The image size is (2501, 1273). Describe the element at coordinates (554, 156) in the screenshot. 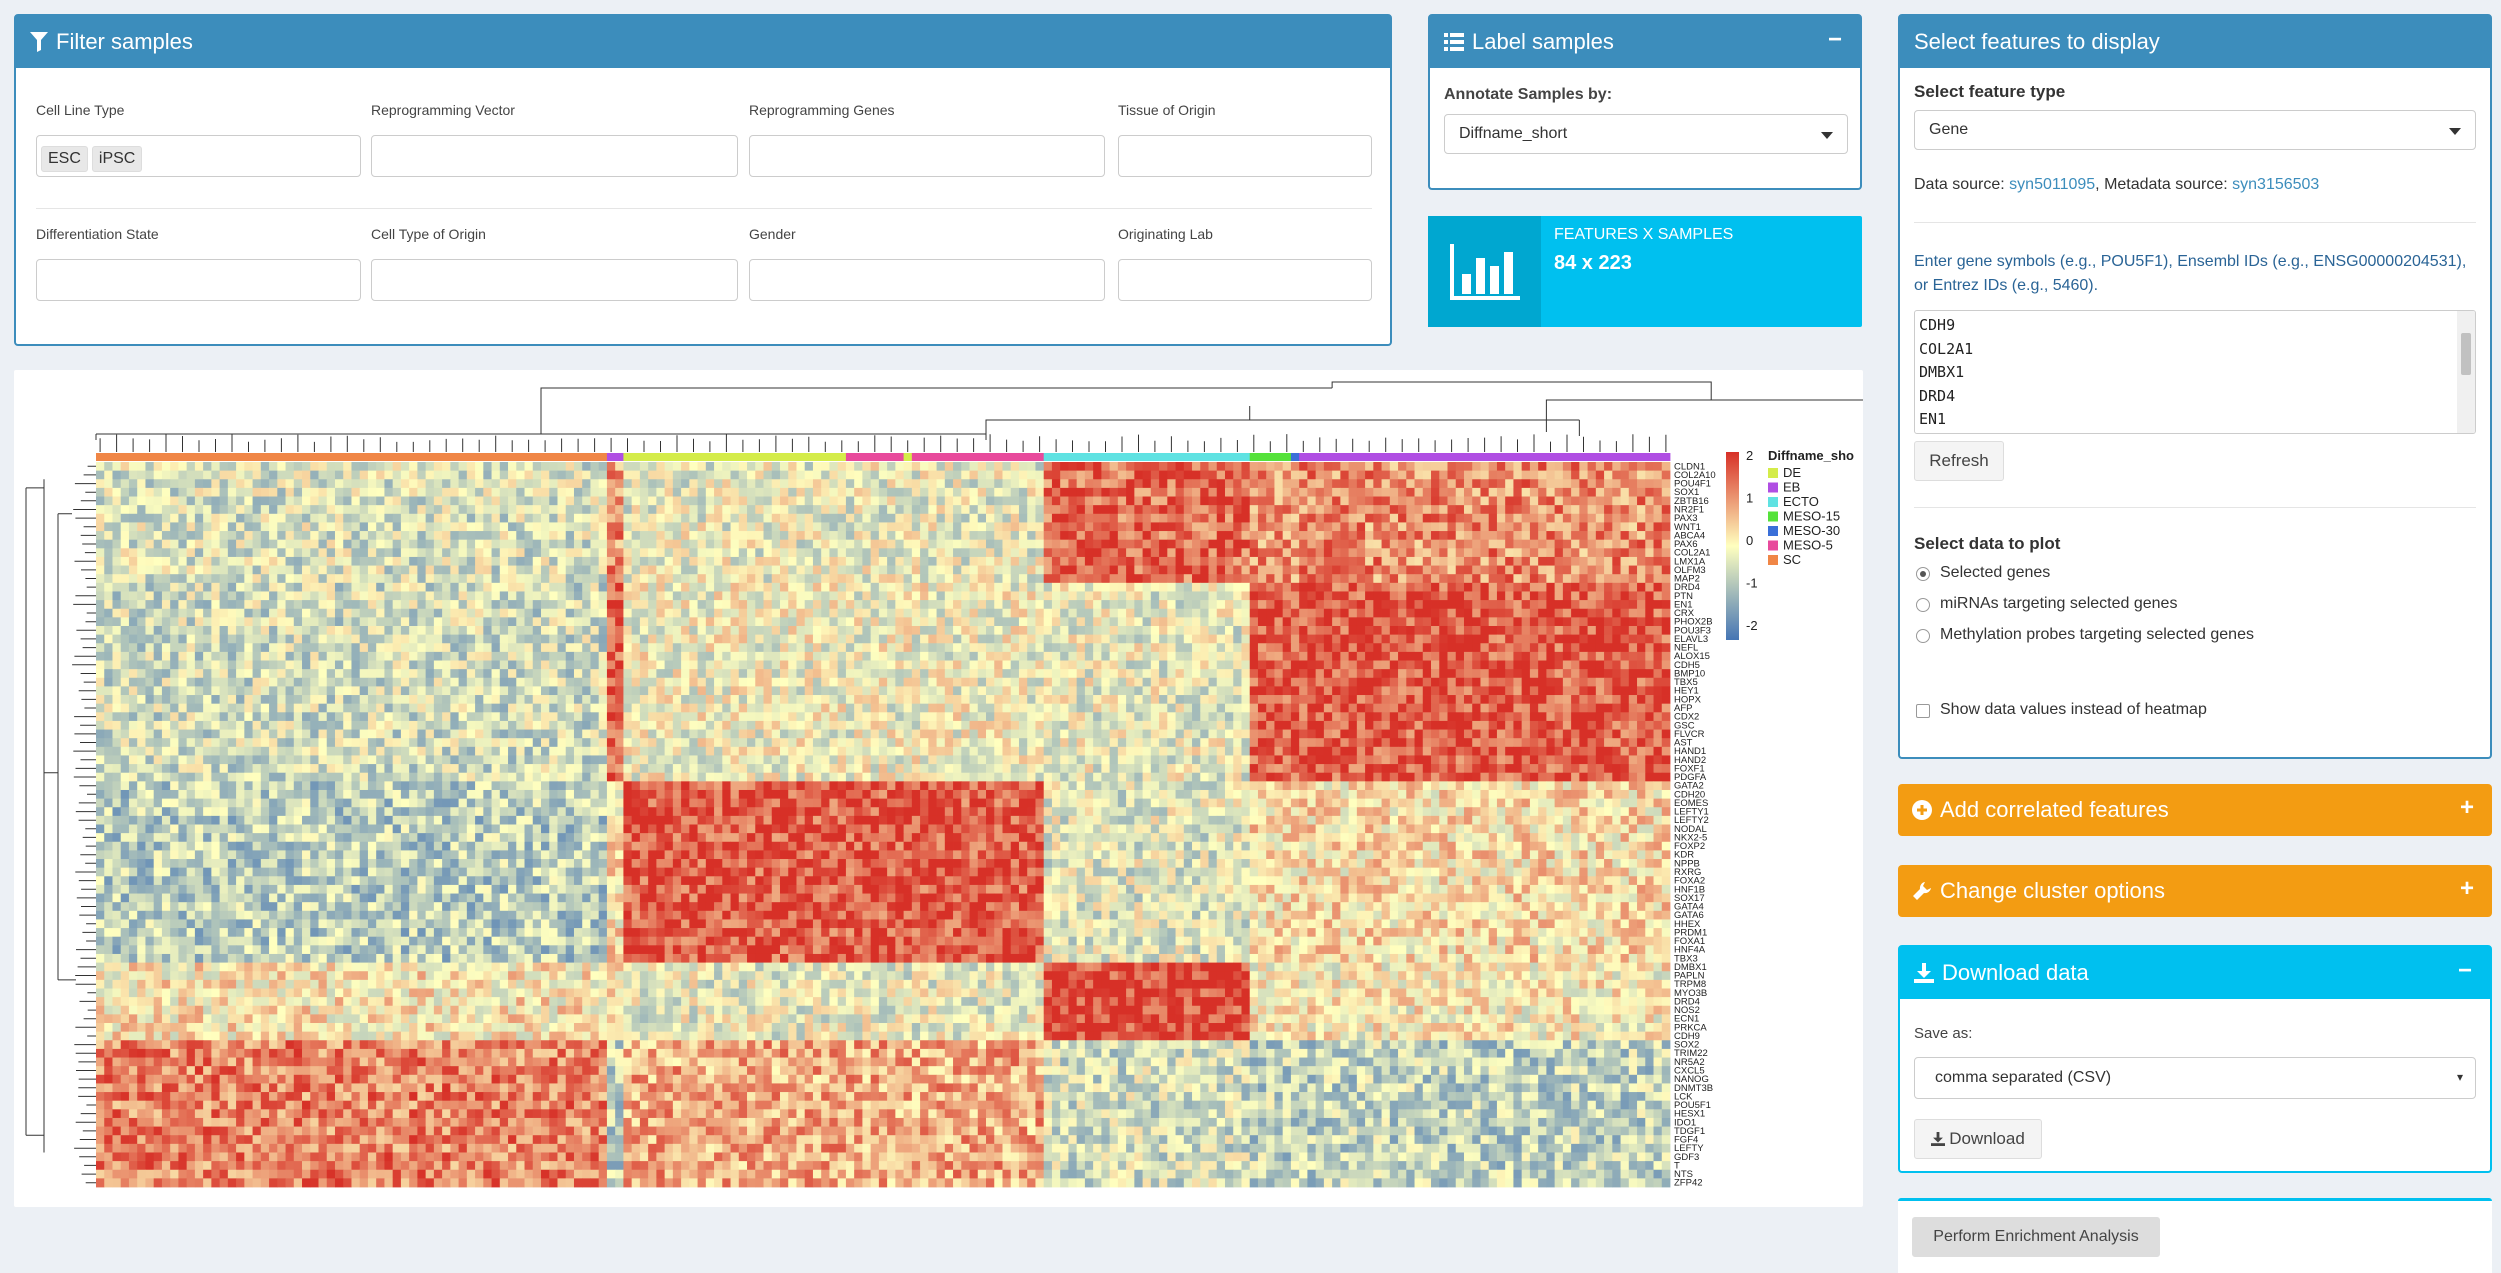

I see `reprogramming-vector-input` at that location.